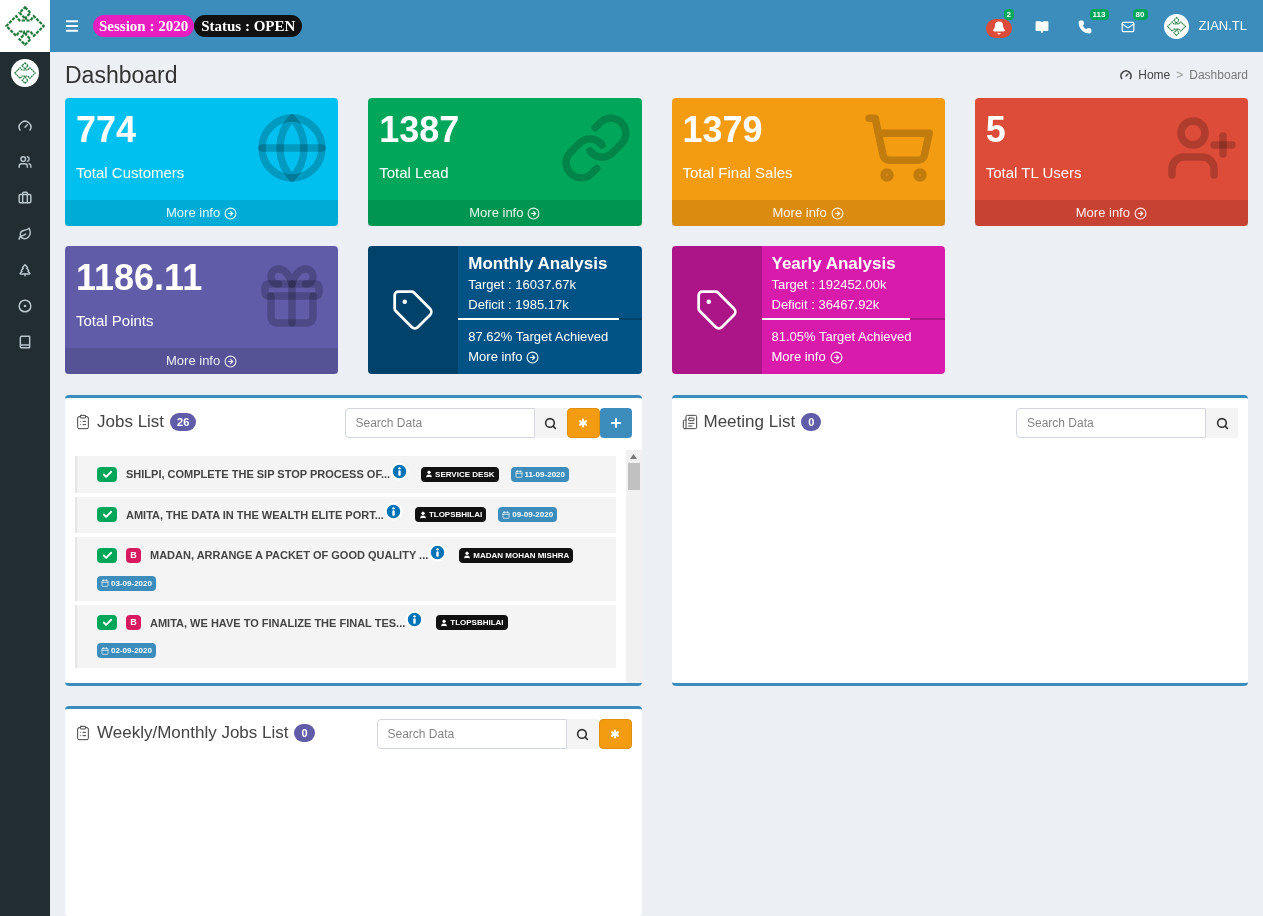 The image size is (1263, 916). Describe the element at coordinates (292, 148) in the screenshot. I see `globe-icon` at that location.